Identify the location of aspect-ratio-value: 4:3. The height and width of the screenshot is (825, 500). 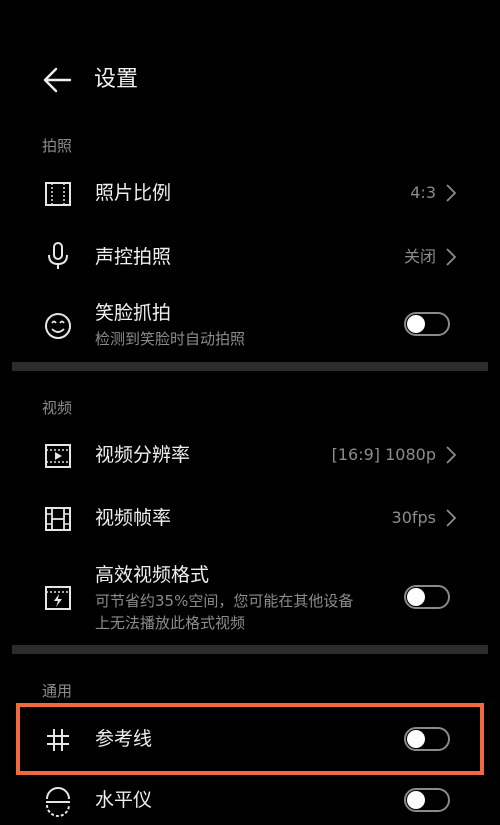
(423, 192).